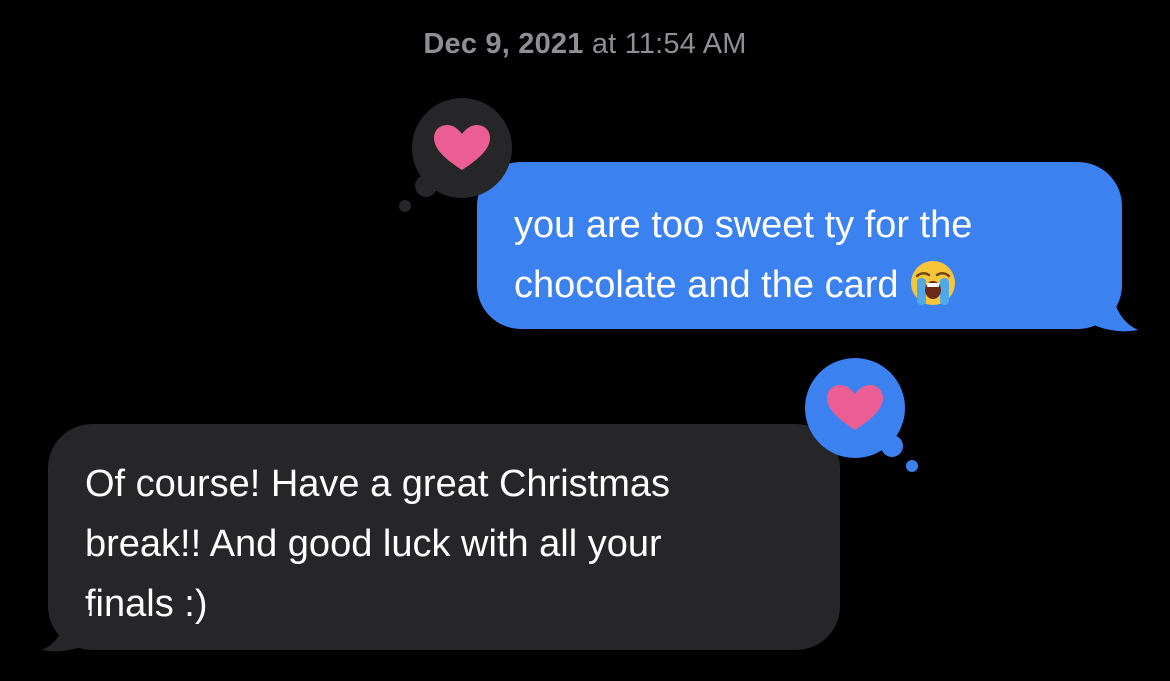 The width and height of the screenshot is (1170, 681). Describe the element at coordinates (743, 225) in the screenshot. I see `message-text-line: you are too sweet ty for the` at that location.